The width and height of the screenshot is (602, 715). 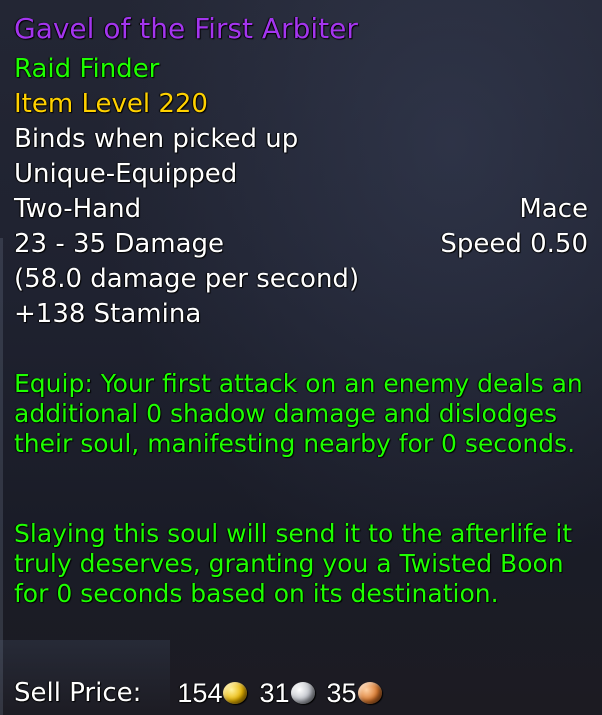 What do you see at coordinates (302, 693) in the screenshot?
I see `silver-coin-icon` at bounding box center [302, 693].